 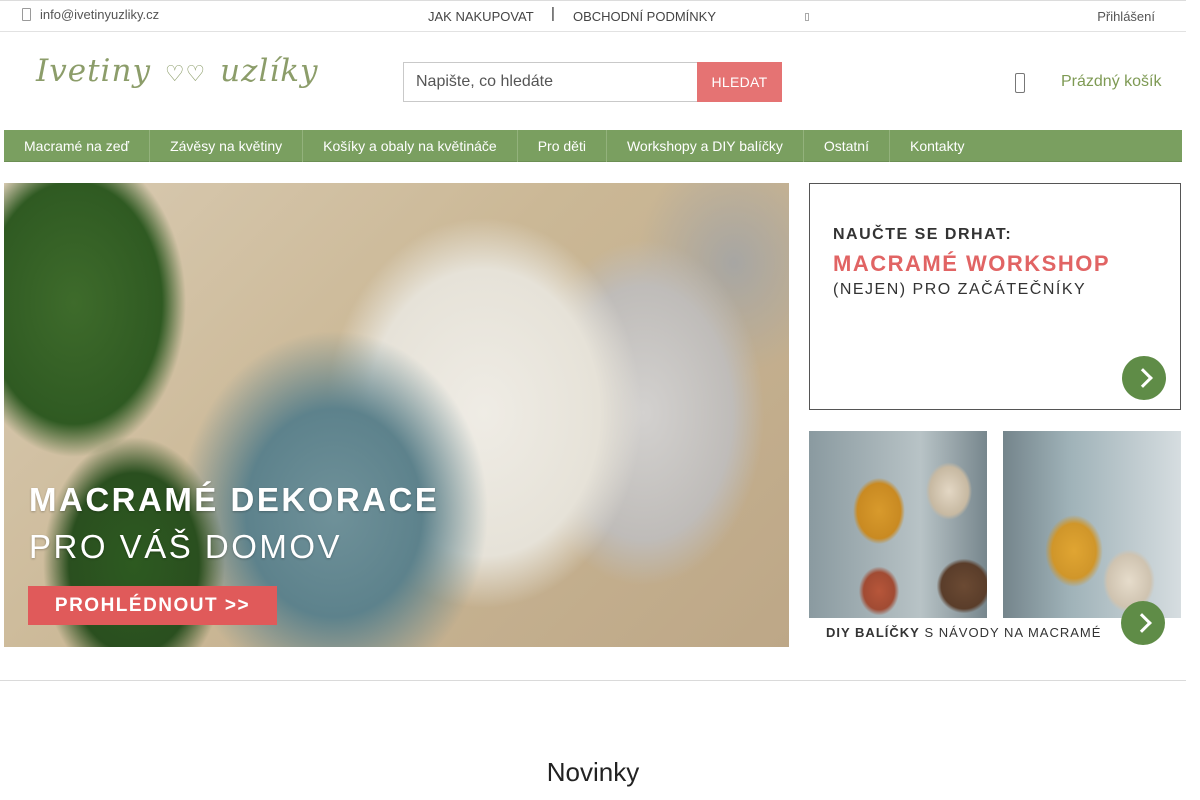 I want to click on search-button: HLEDAT, so click(x=739, y=82).